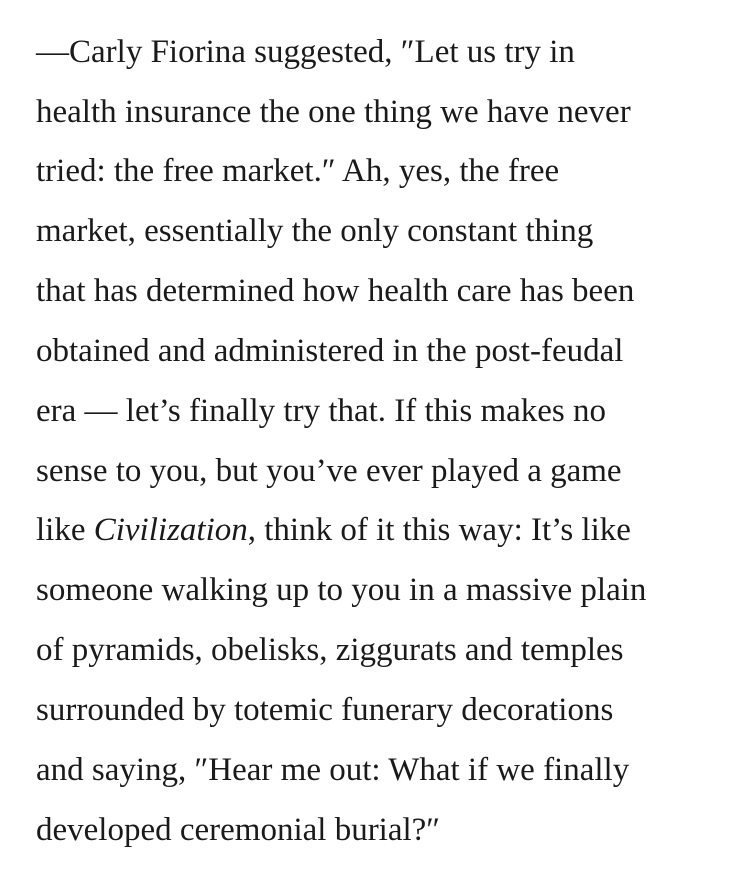 This screenshot has width=750, height=887. What do you see at coordinates (305, 52) in the screenshot?
I see `text-line: —Carly Fiorina suggested, ″Let us try in` at bounding box center [305, 52].